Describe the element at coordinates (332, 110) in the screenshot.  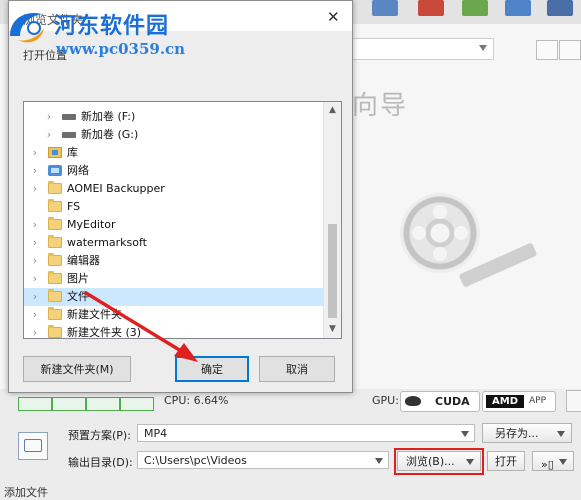
I see `scroll-up-icon: ▲` at that location.